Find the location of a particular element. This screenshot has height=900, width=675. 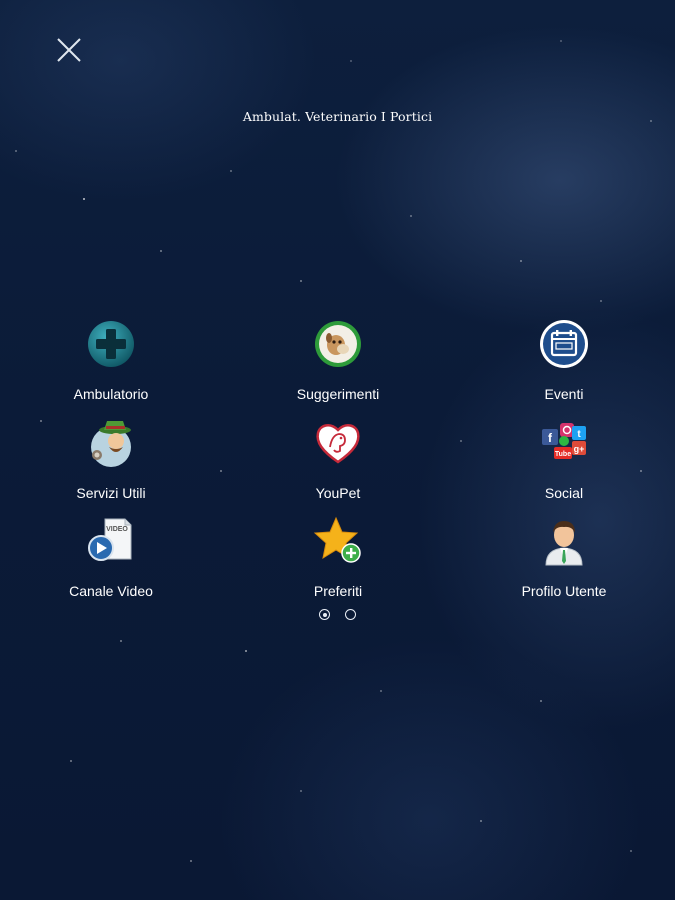

menu-item-label: Ambulatorio is located at coordinates (111, 394).